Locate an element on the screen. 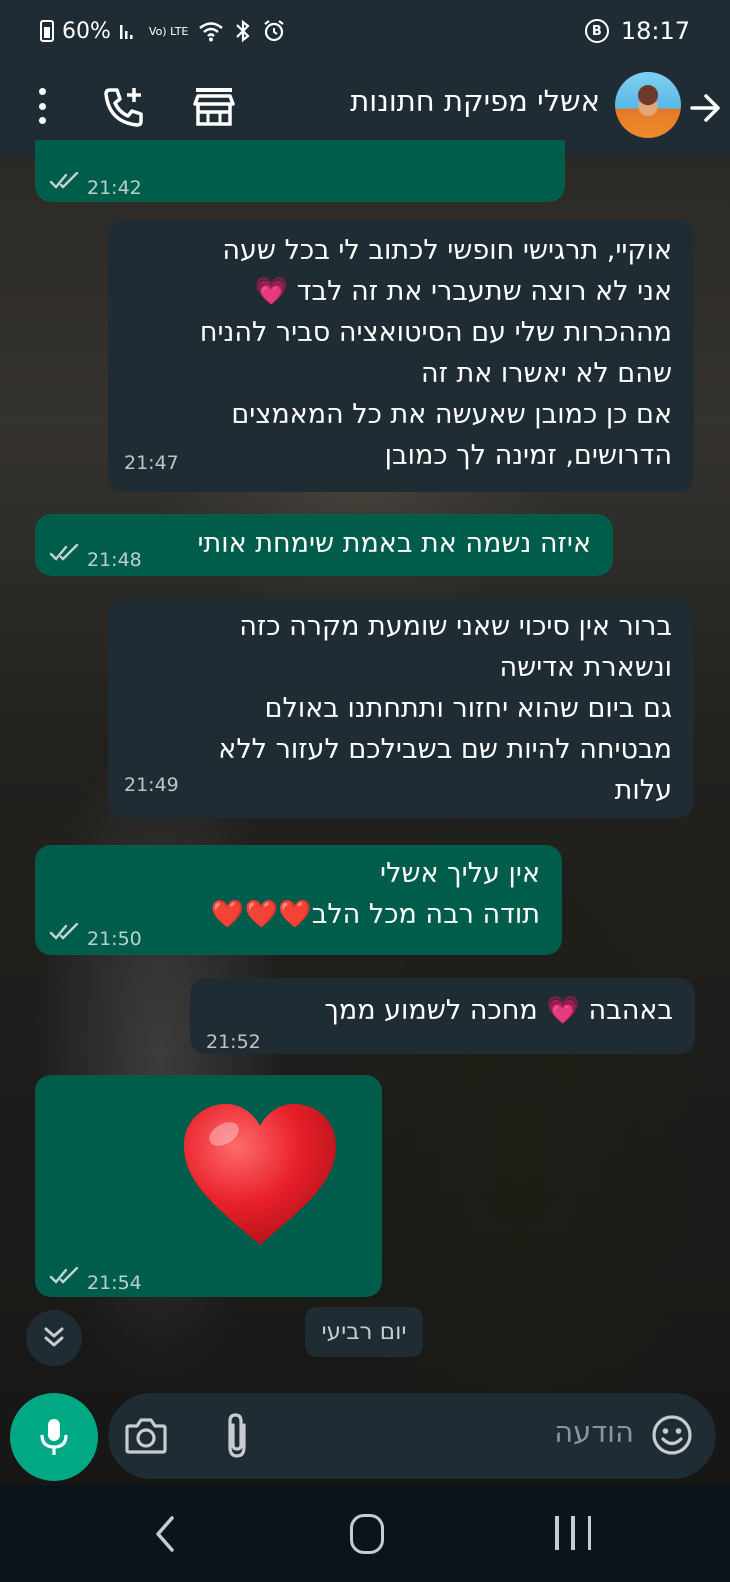  nav-back-icon is located at coordinates (165, 1534).